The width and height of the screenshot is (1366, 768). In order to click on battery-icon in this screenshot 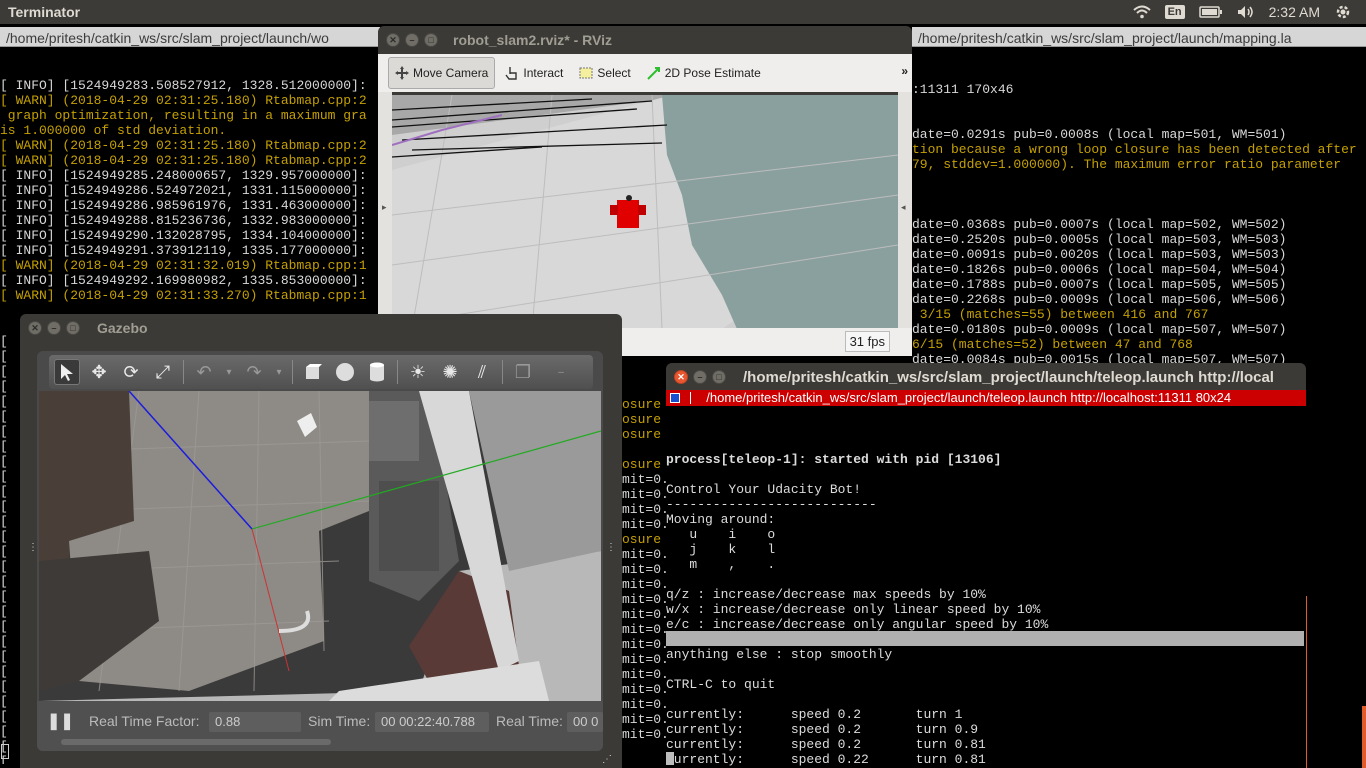, I will do `click(1210, 12)`.